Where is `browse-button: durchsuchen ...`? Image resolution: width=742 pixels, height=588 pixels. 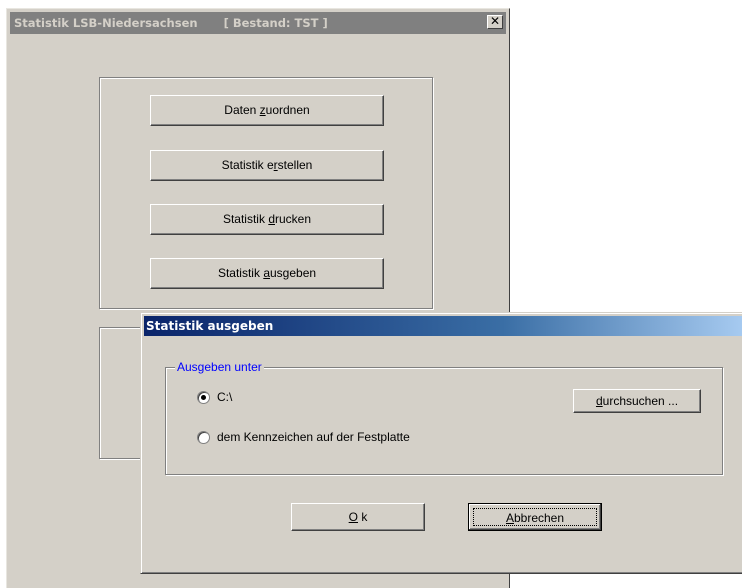
browse-button: durchsuchen ... is located at coordinates (637, 401).